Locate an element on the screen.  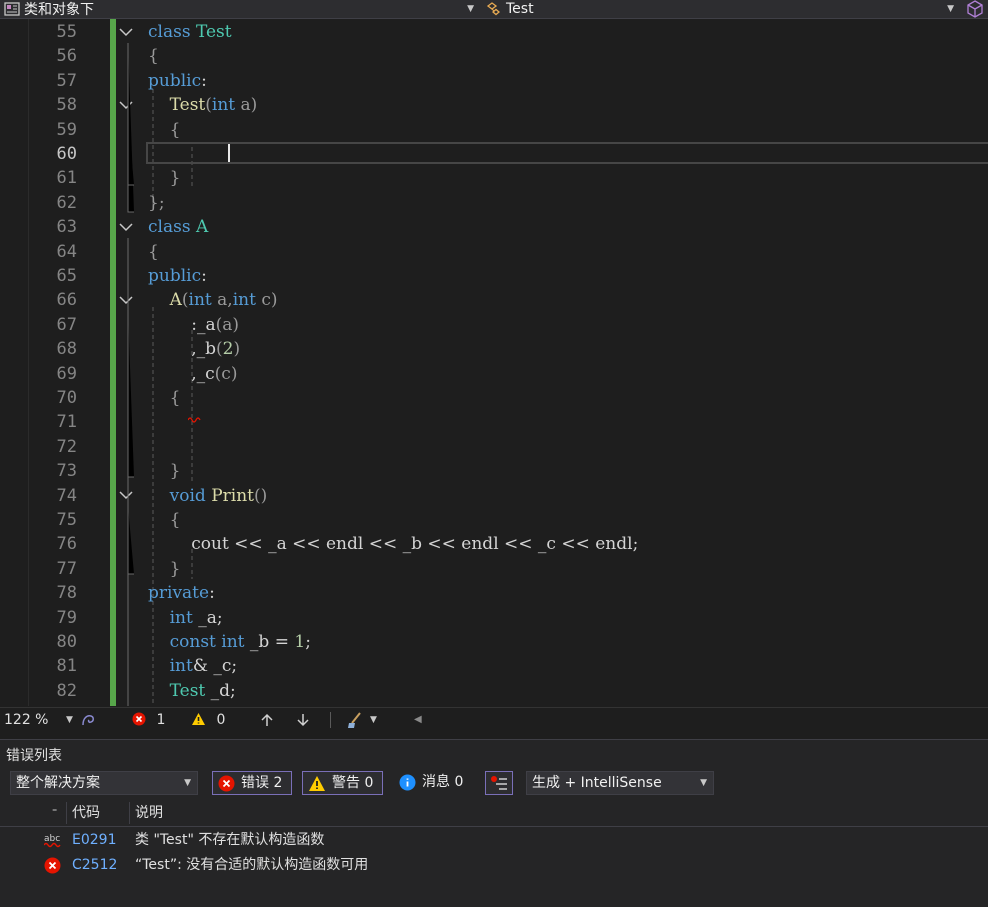
build-source-dropdown: 生成 + IntelliSense ▼ is located at coordinates (620, 783).